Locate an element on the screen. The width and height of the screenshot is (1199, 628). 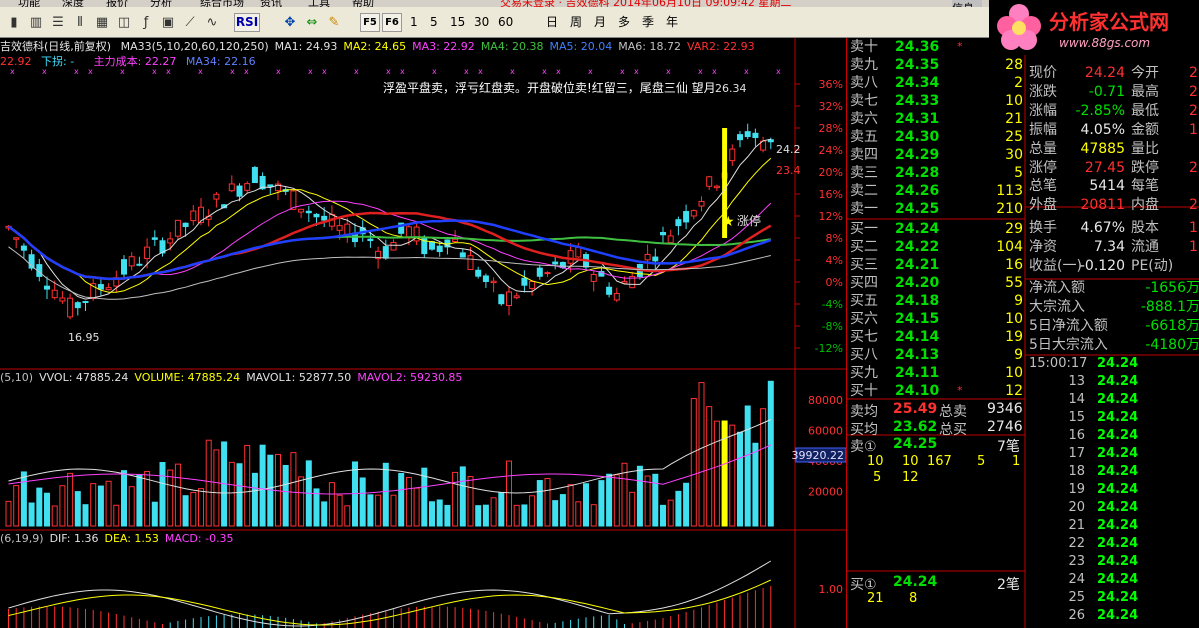
pin-icon: ✎ is located at coordinates (334, 22).